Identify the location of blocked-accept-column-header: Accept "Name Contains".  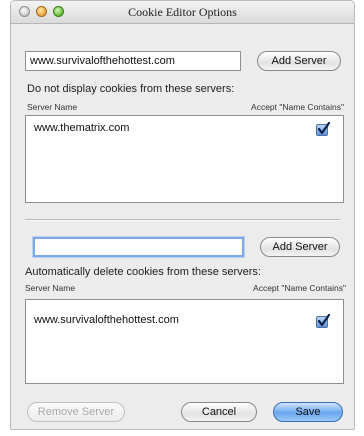
(297, 107).